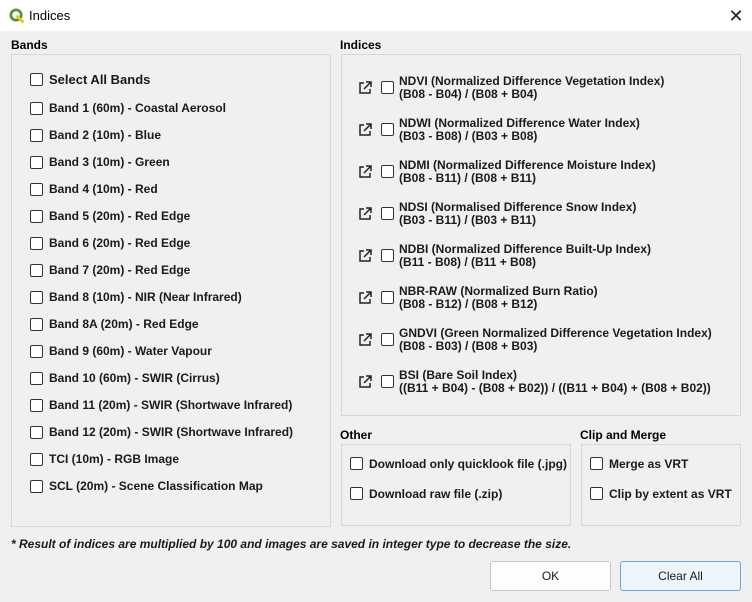 The image size is (752, 602). Describe the element at coordinates (680, 576) in the screenshot. I see `clear-all-button: Clear All` at that location.